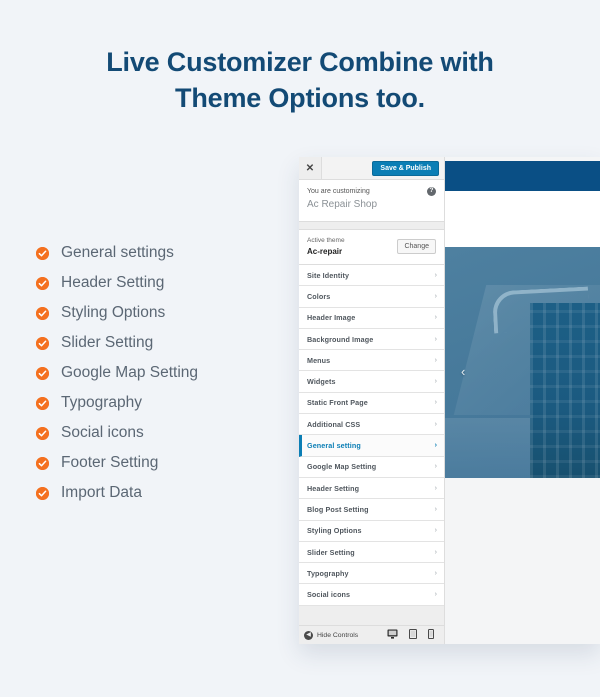 This screenshot has height=697, width=600. What do you see at coordinates (342, 204) in the screenshot?
I see `customizing-site-title: Ac Repair Shop` at bounding box center [342, 204].